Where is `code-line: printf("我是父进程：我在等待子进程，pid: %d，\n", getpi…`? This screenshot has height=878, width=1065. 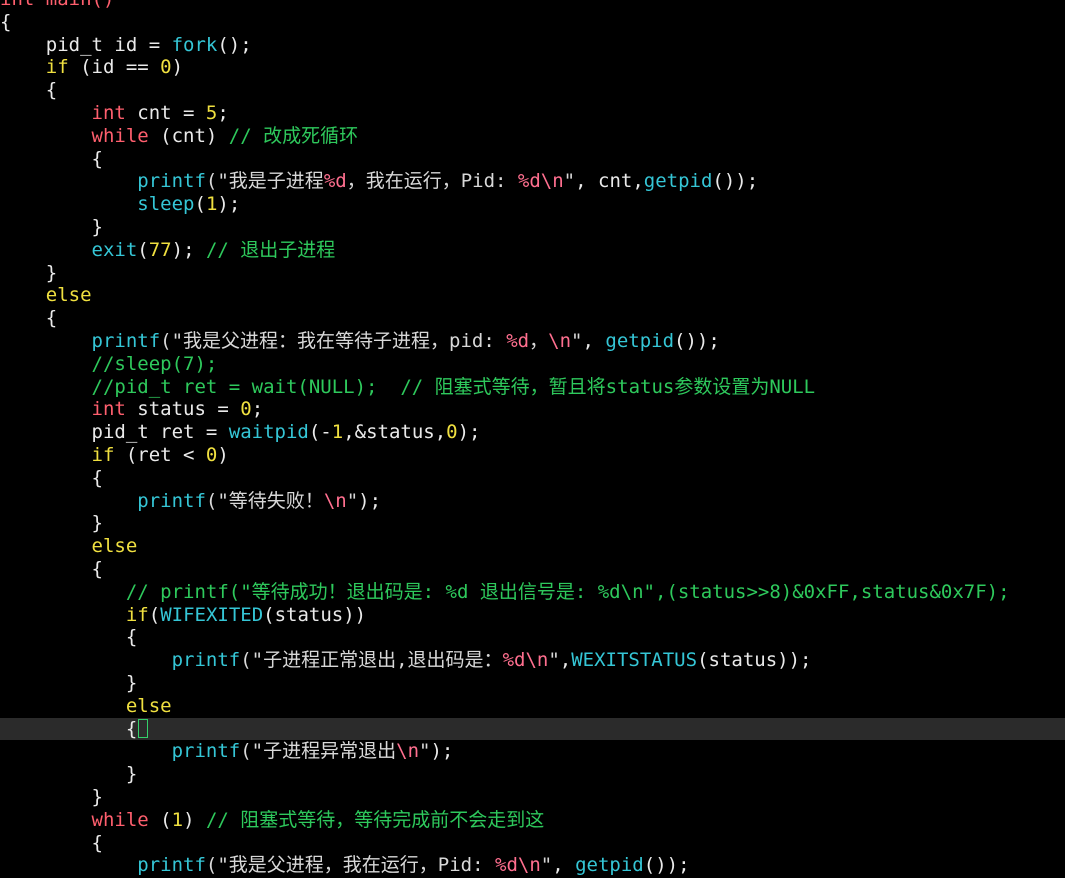
code-line: printf("我是父进程：我在等待子进程，pid: %d，\n", getpi… is located at coordinates (532, 341).